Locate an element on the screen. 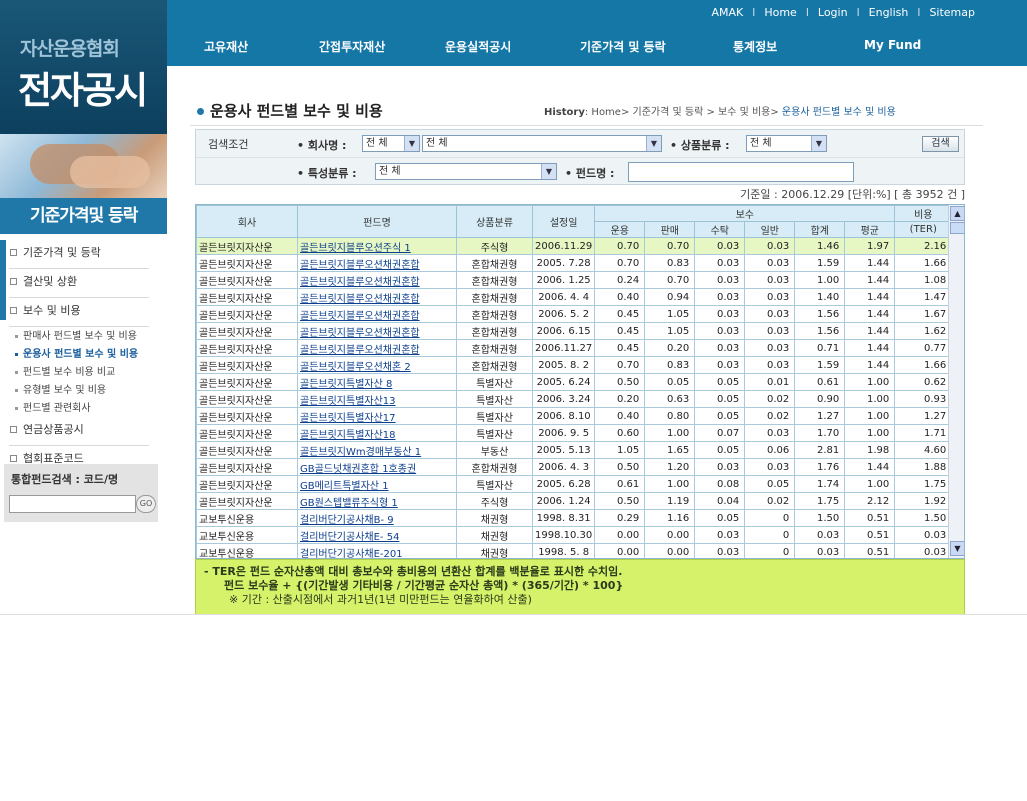  cell-date: 1998. 5. 8 is located at coordinates (563, 550).